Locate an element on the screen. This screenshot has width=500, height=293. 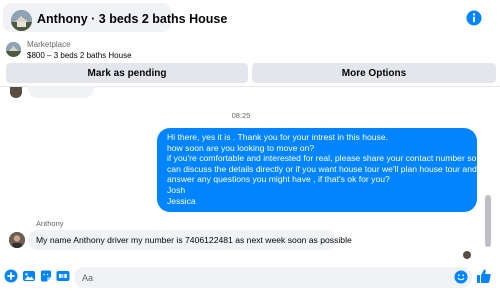
info-icon is located at coordinates (474, 18).